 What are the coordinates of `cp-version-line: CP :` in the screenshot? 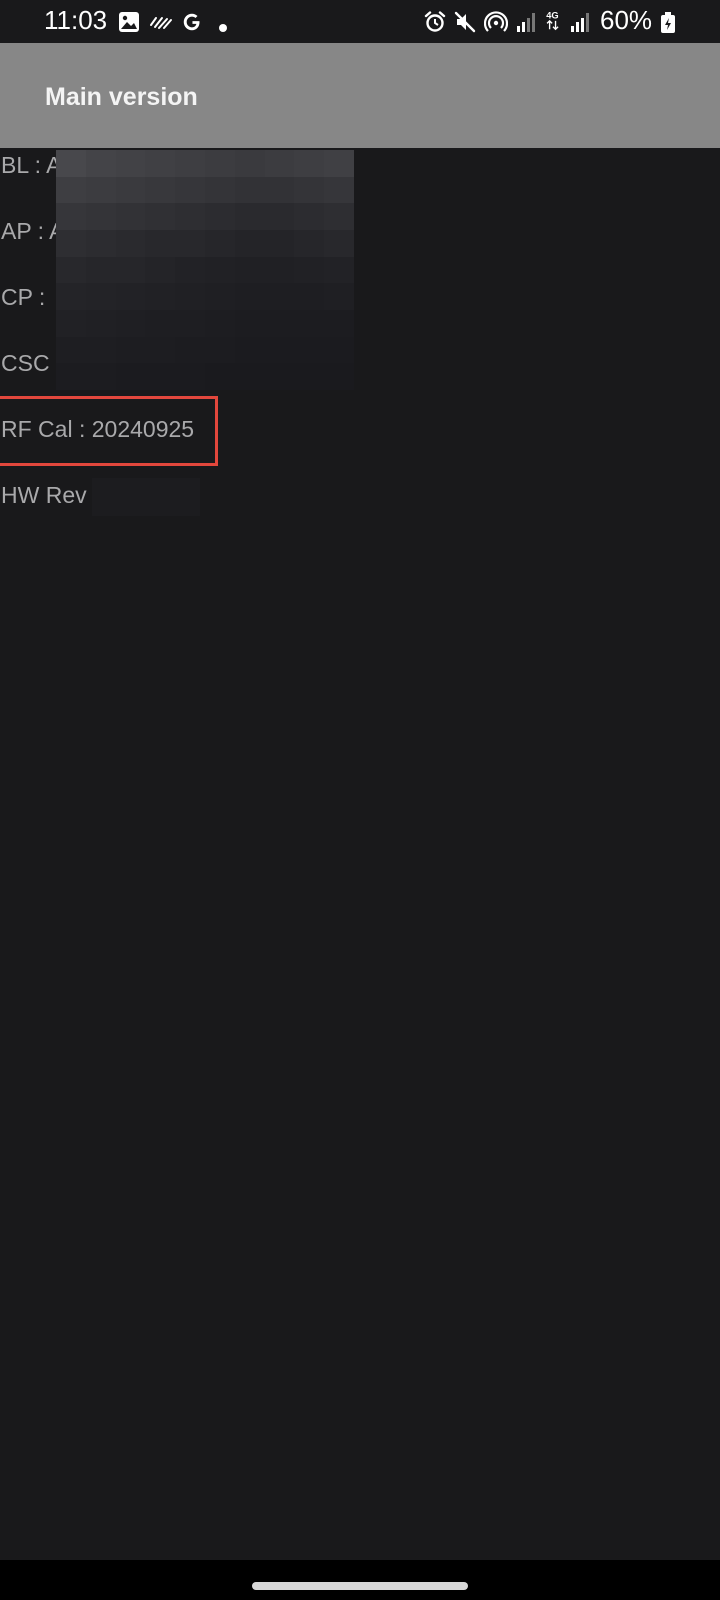 It's located at (23, 297).